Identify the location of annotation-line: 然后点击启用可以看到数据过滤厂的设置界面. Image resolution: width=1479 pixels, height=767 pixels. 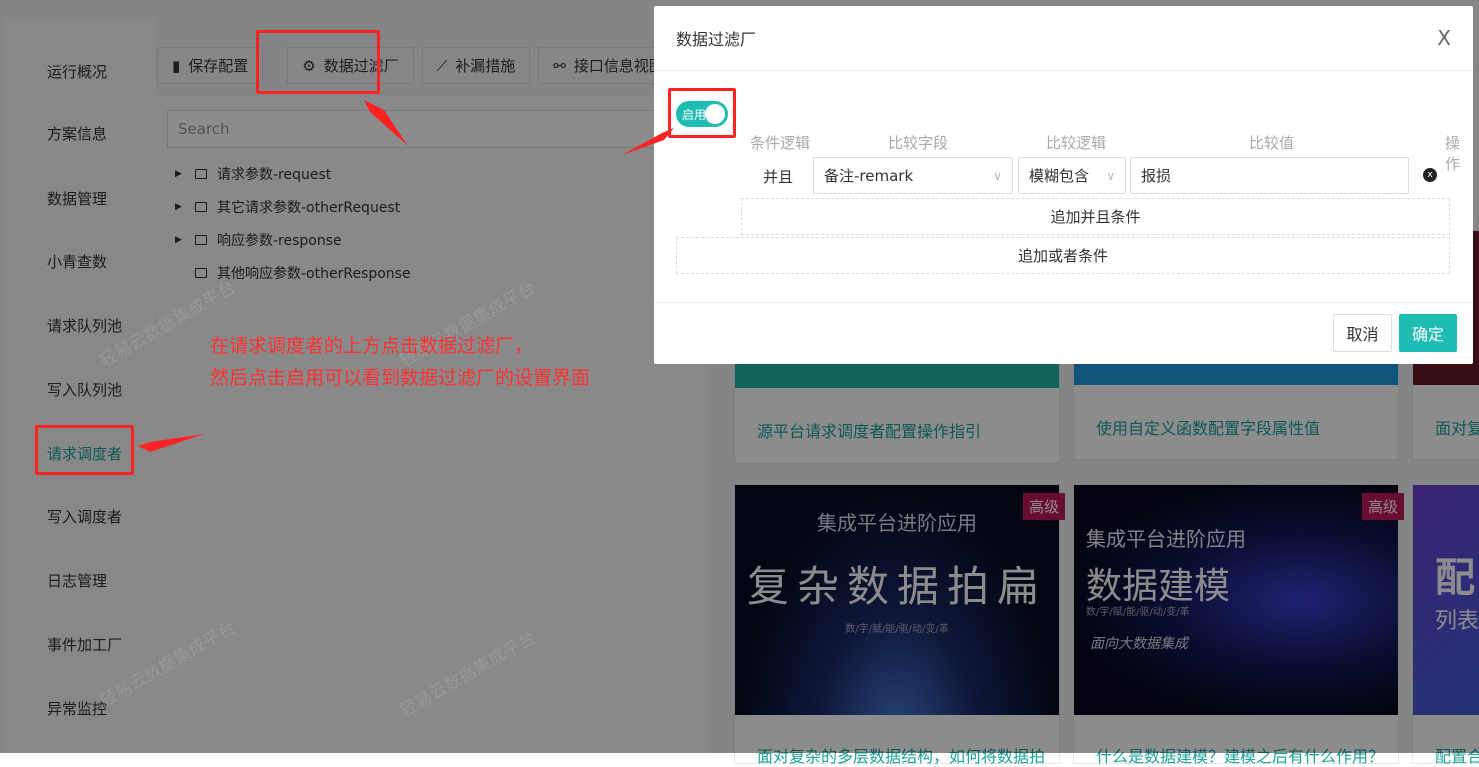
(400, 378).